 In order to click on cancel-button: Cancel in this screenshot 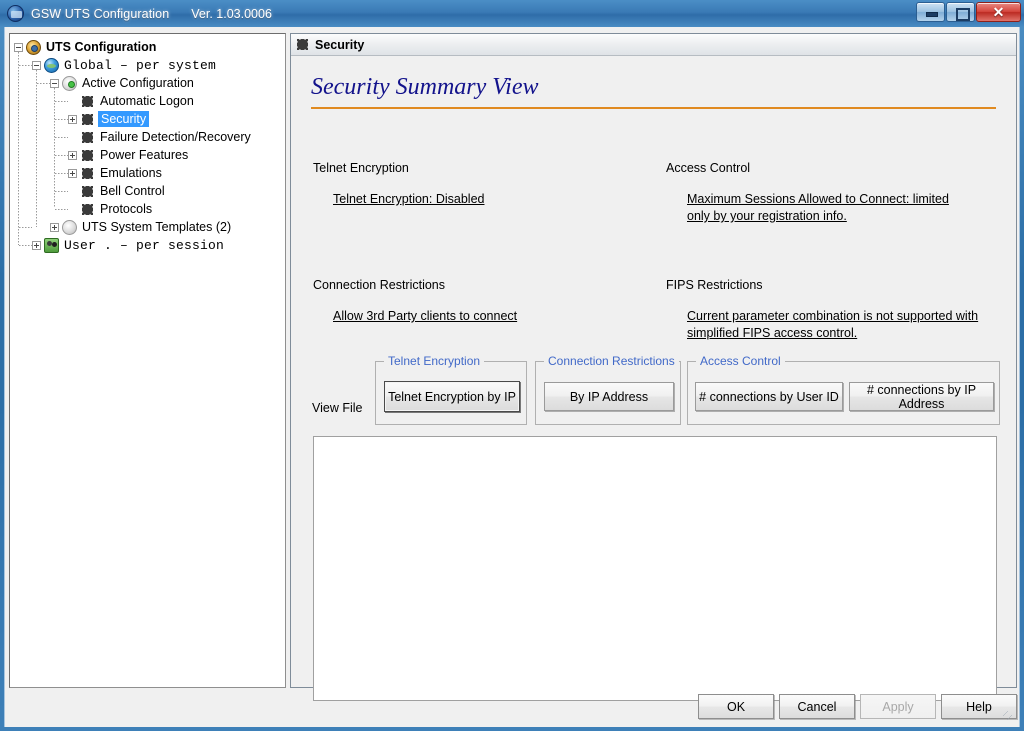, I will do `click(817, 706)`.